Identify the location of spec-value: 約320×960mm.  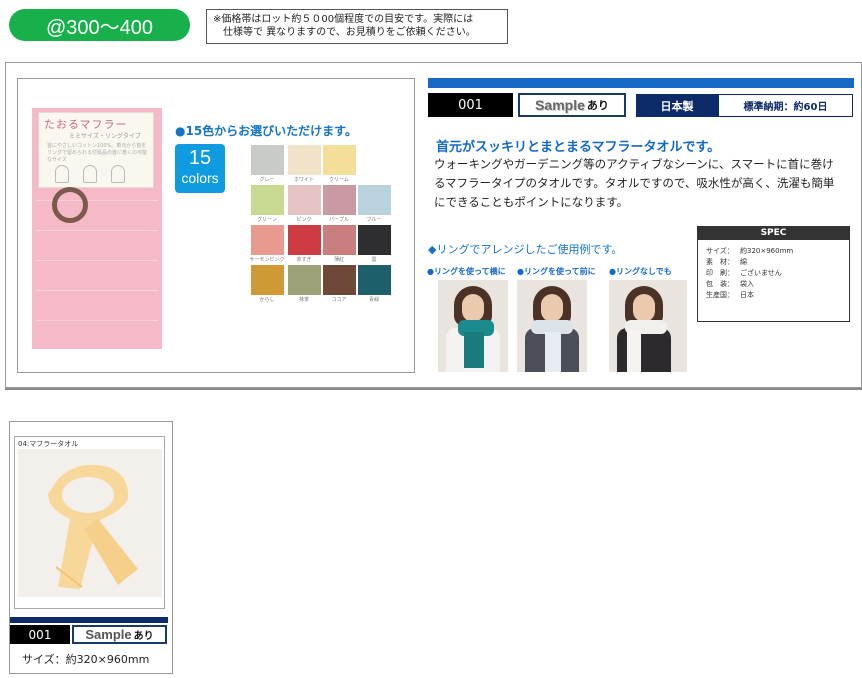
(767, 251).